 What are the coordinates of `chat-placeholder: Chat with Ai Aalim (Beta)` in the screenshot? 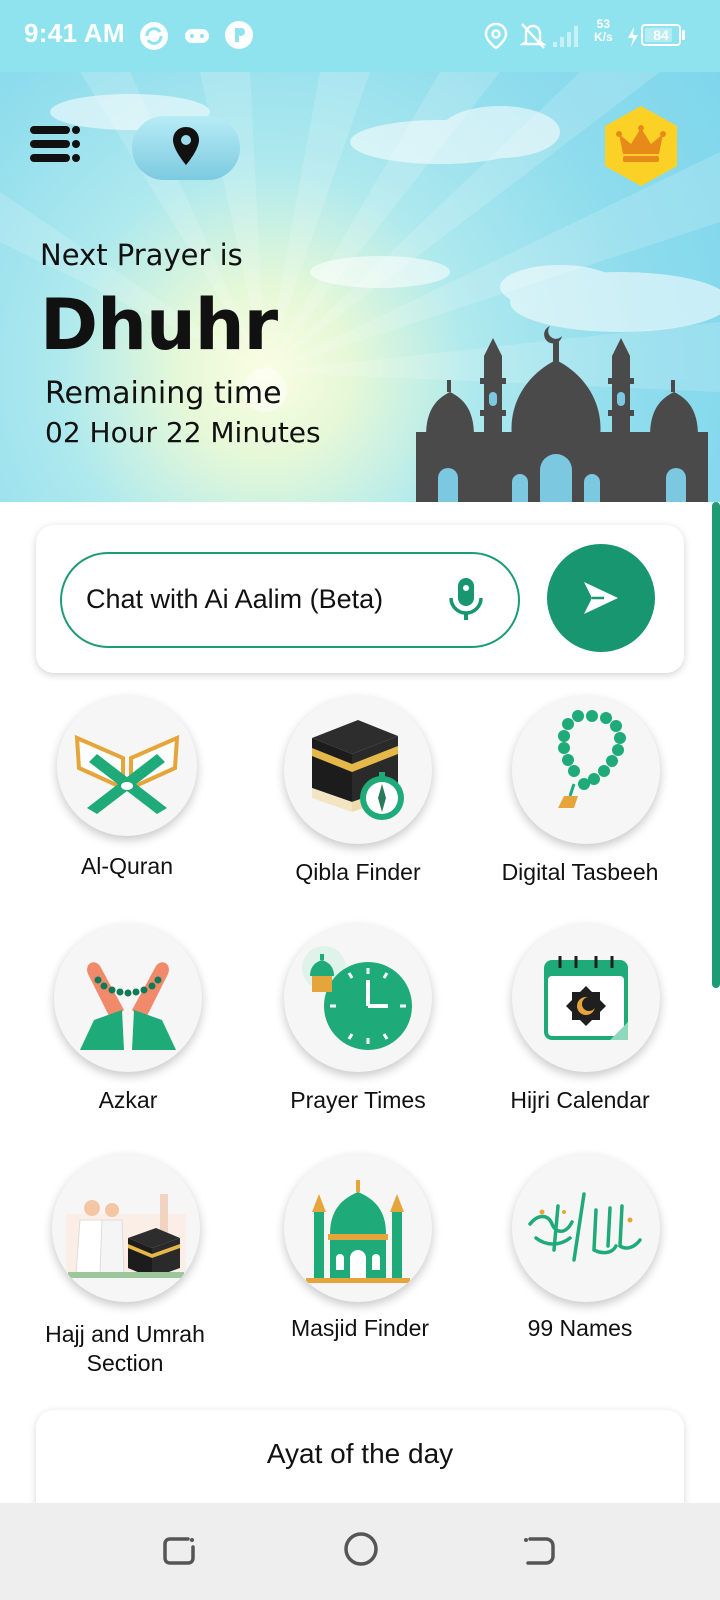 It's located at (235, 599).